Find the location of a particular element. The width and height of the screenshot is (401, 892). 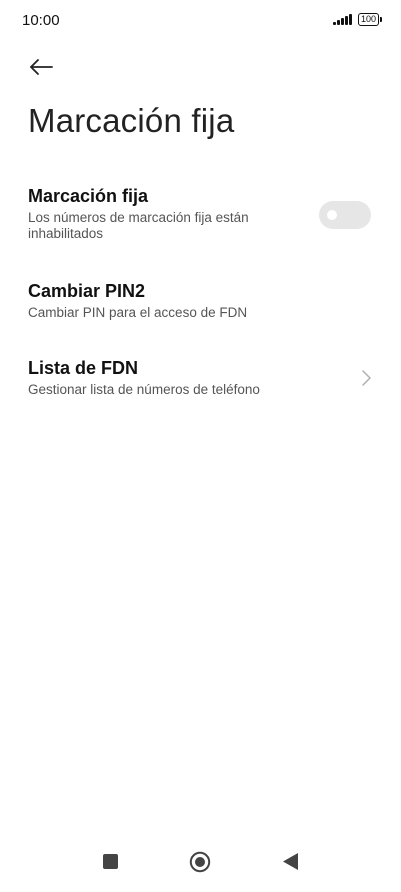

setting-title: Cambiar PIN2 is located at coordinates (87, 291).